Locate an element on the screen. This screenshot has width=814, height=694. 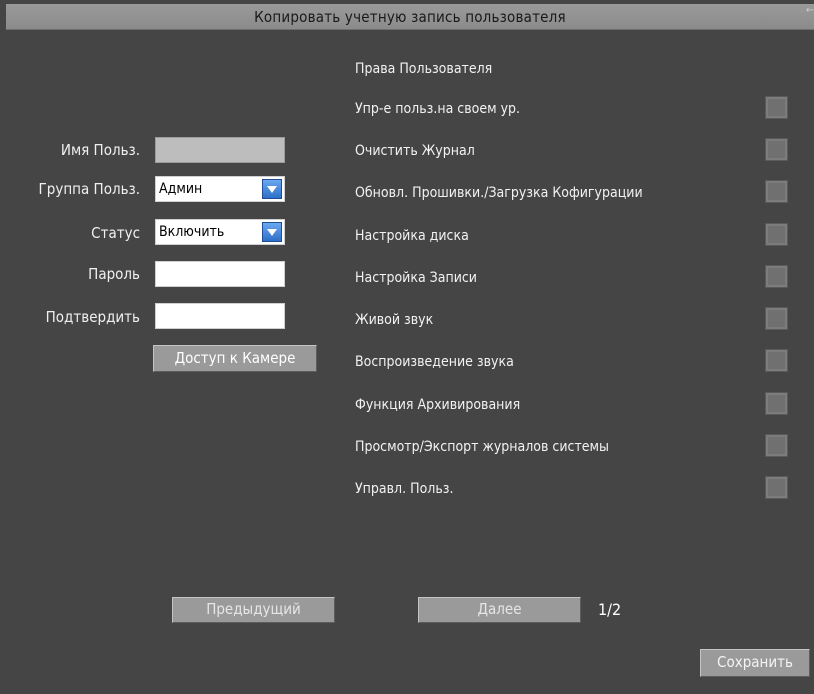
save-button: Сохранить is located at coordinates (755, 663).